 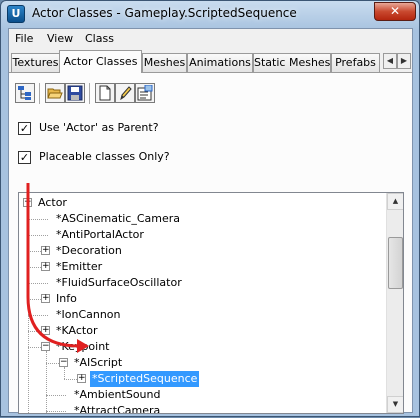 What do you see at coordinates (390, 61) in the screenshot?
I see `tab-scroll-left-button: ◀` at bounding box center [390, 61].